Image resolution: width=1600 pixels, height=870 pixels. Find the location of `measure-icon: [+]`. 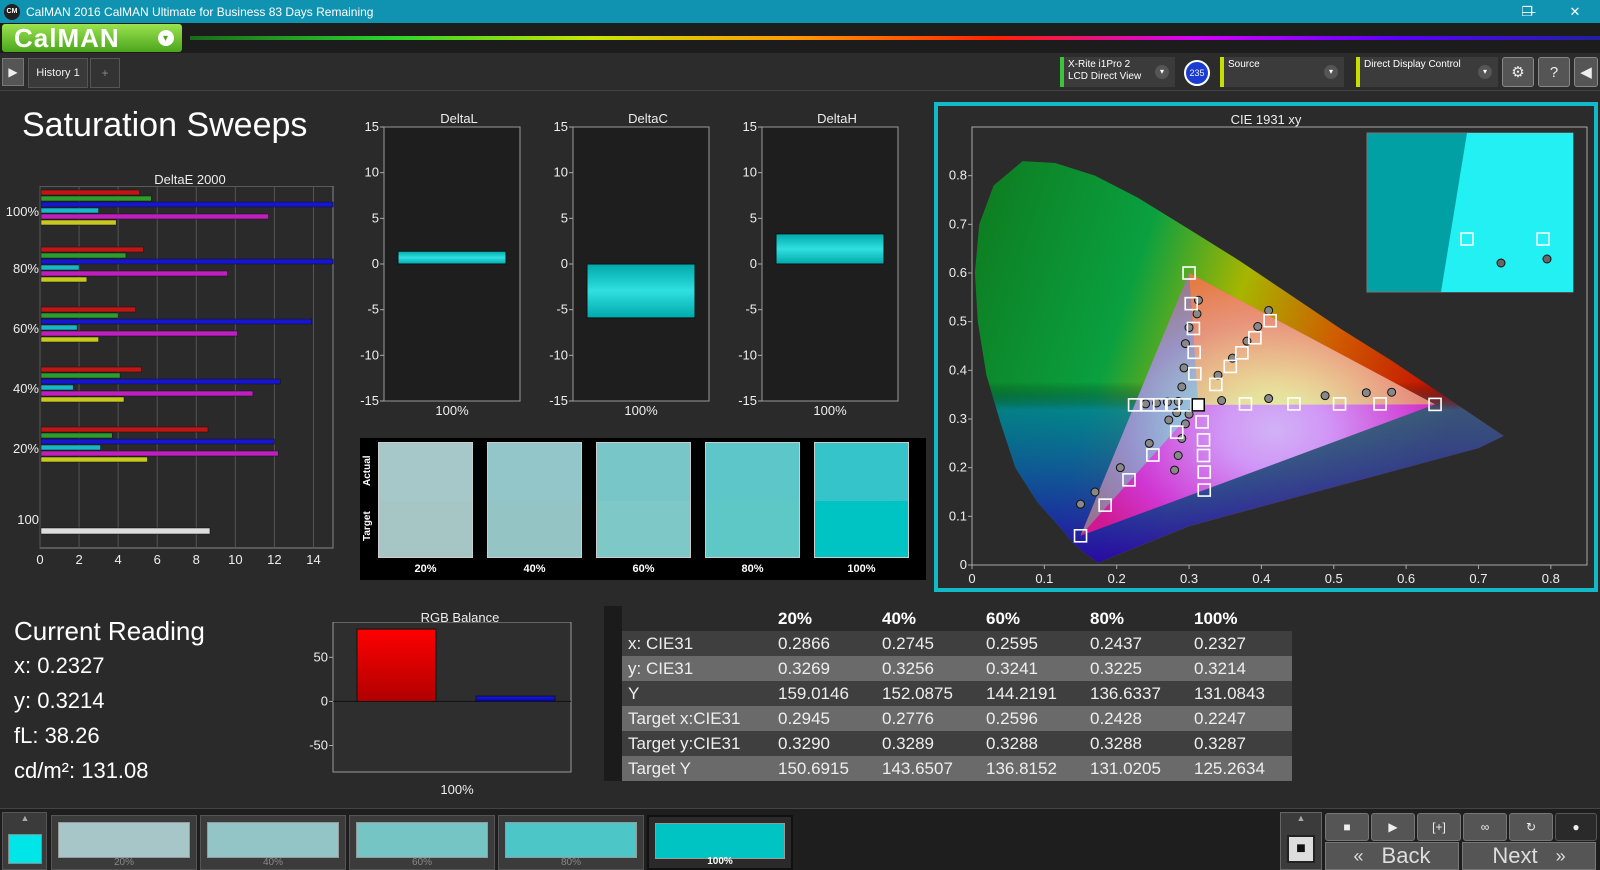

measure-icon: [+] is located at coordinates (1439, 827).